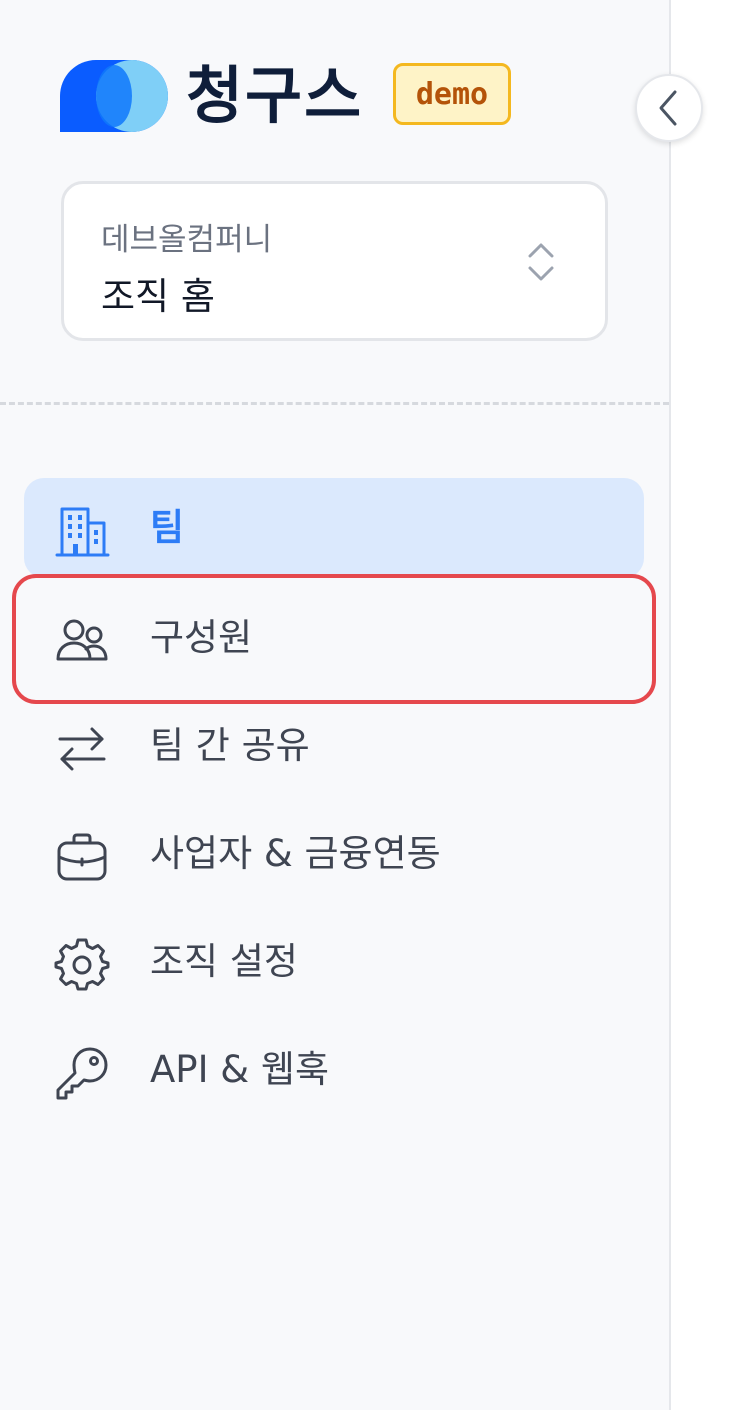 The image size is (744, 1410). What do you see at coordinates (82, 532) in the screenshot?
I see `building-icon` at bounding box center [82, 532].